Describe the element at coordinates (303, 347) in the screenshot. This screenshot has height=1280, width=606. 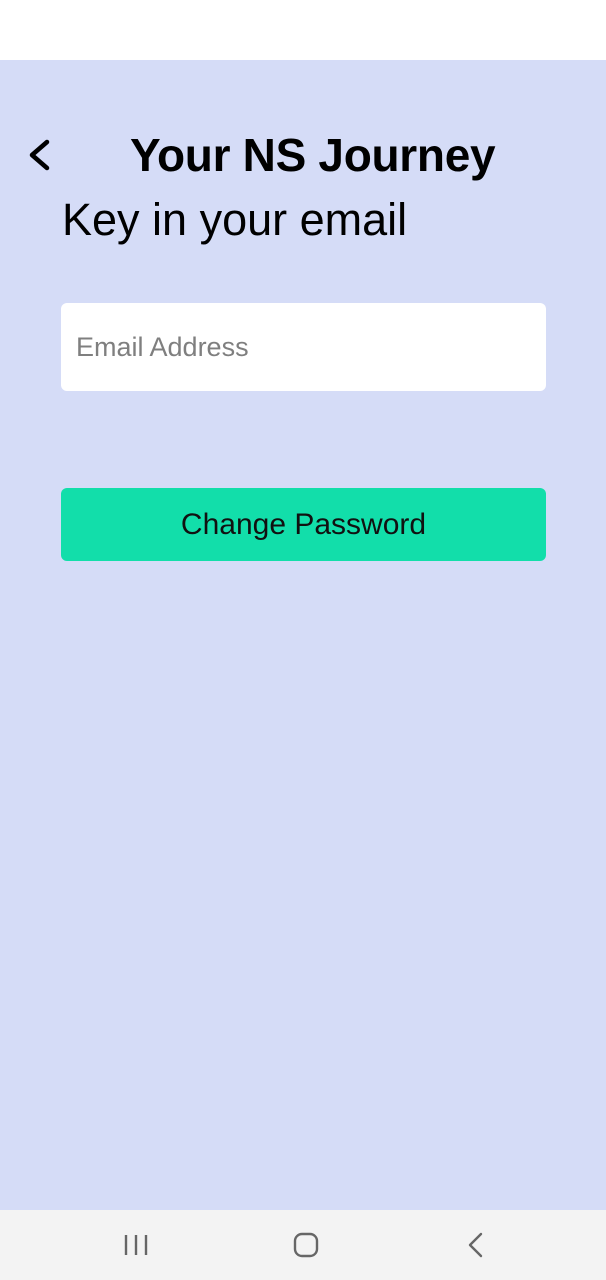
I see `email-input` at that location.